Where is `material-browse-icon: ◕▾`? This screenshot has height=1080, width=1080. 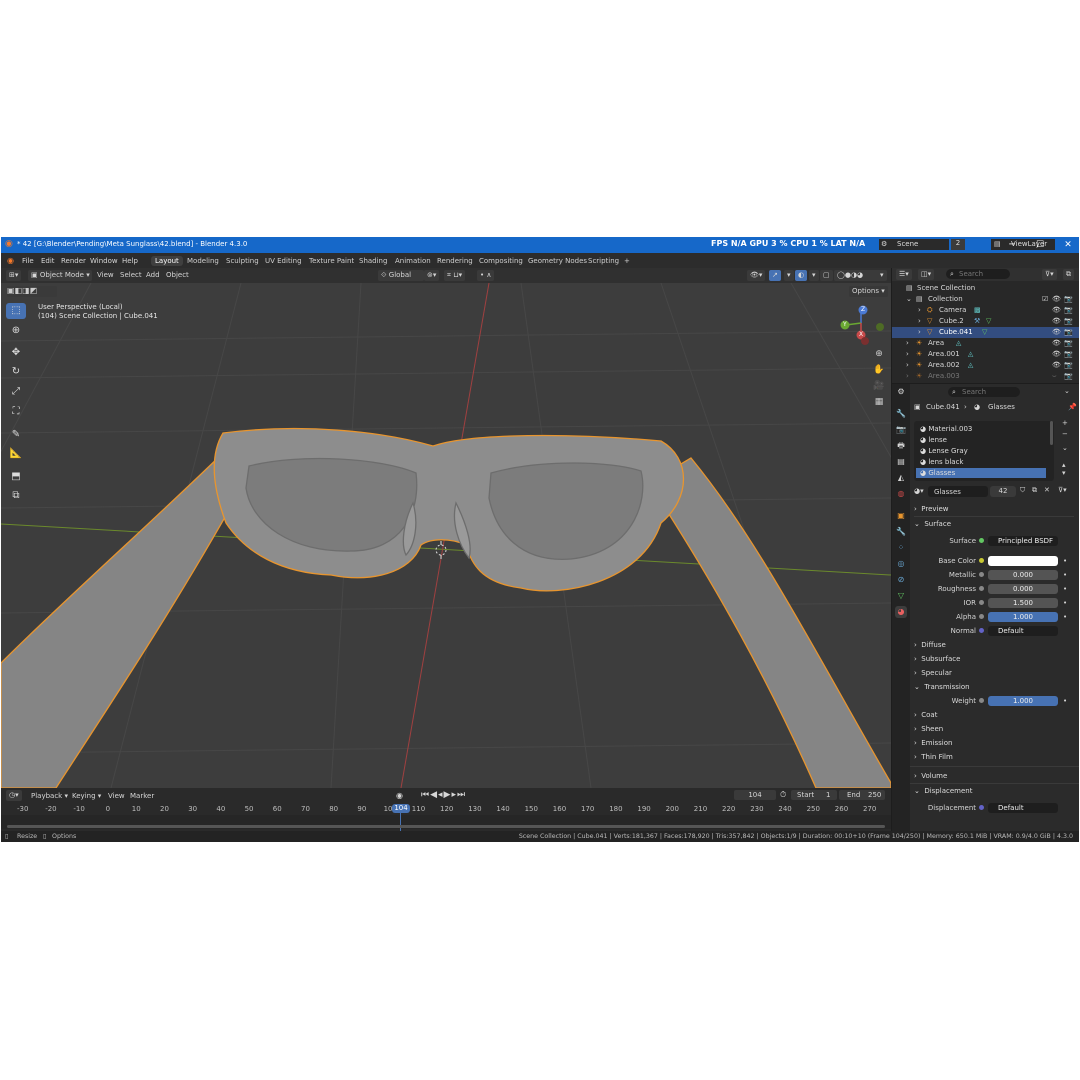 material-browse-icon: ◕▾ is located at coordinates (919, 491).